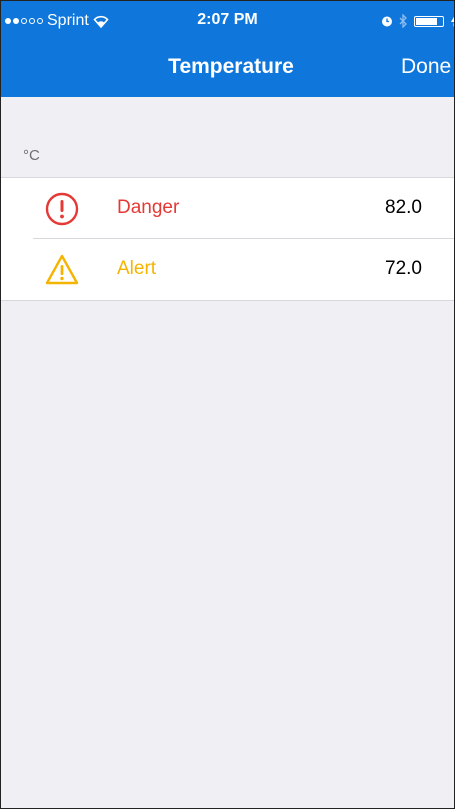  Describe the element at coordinates (403, 207) in the screenshot. I see `threshold-value: 82.0` at that location.